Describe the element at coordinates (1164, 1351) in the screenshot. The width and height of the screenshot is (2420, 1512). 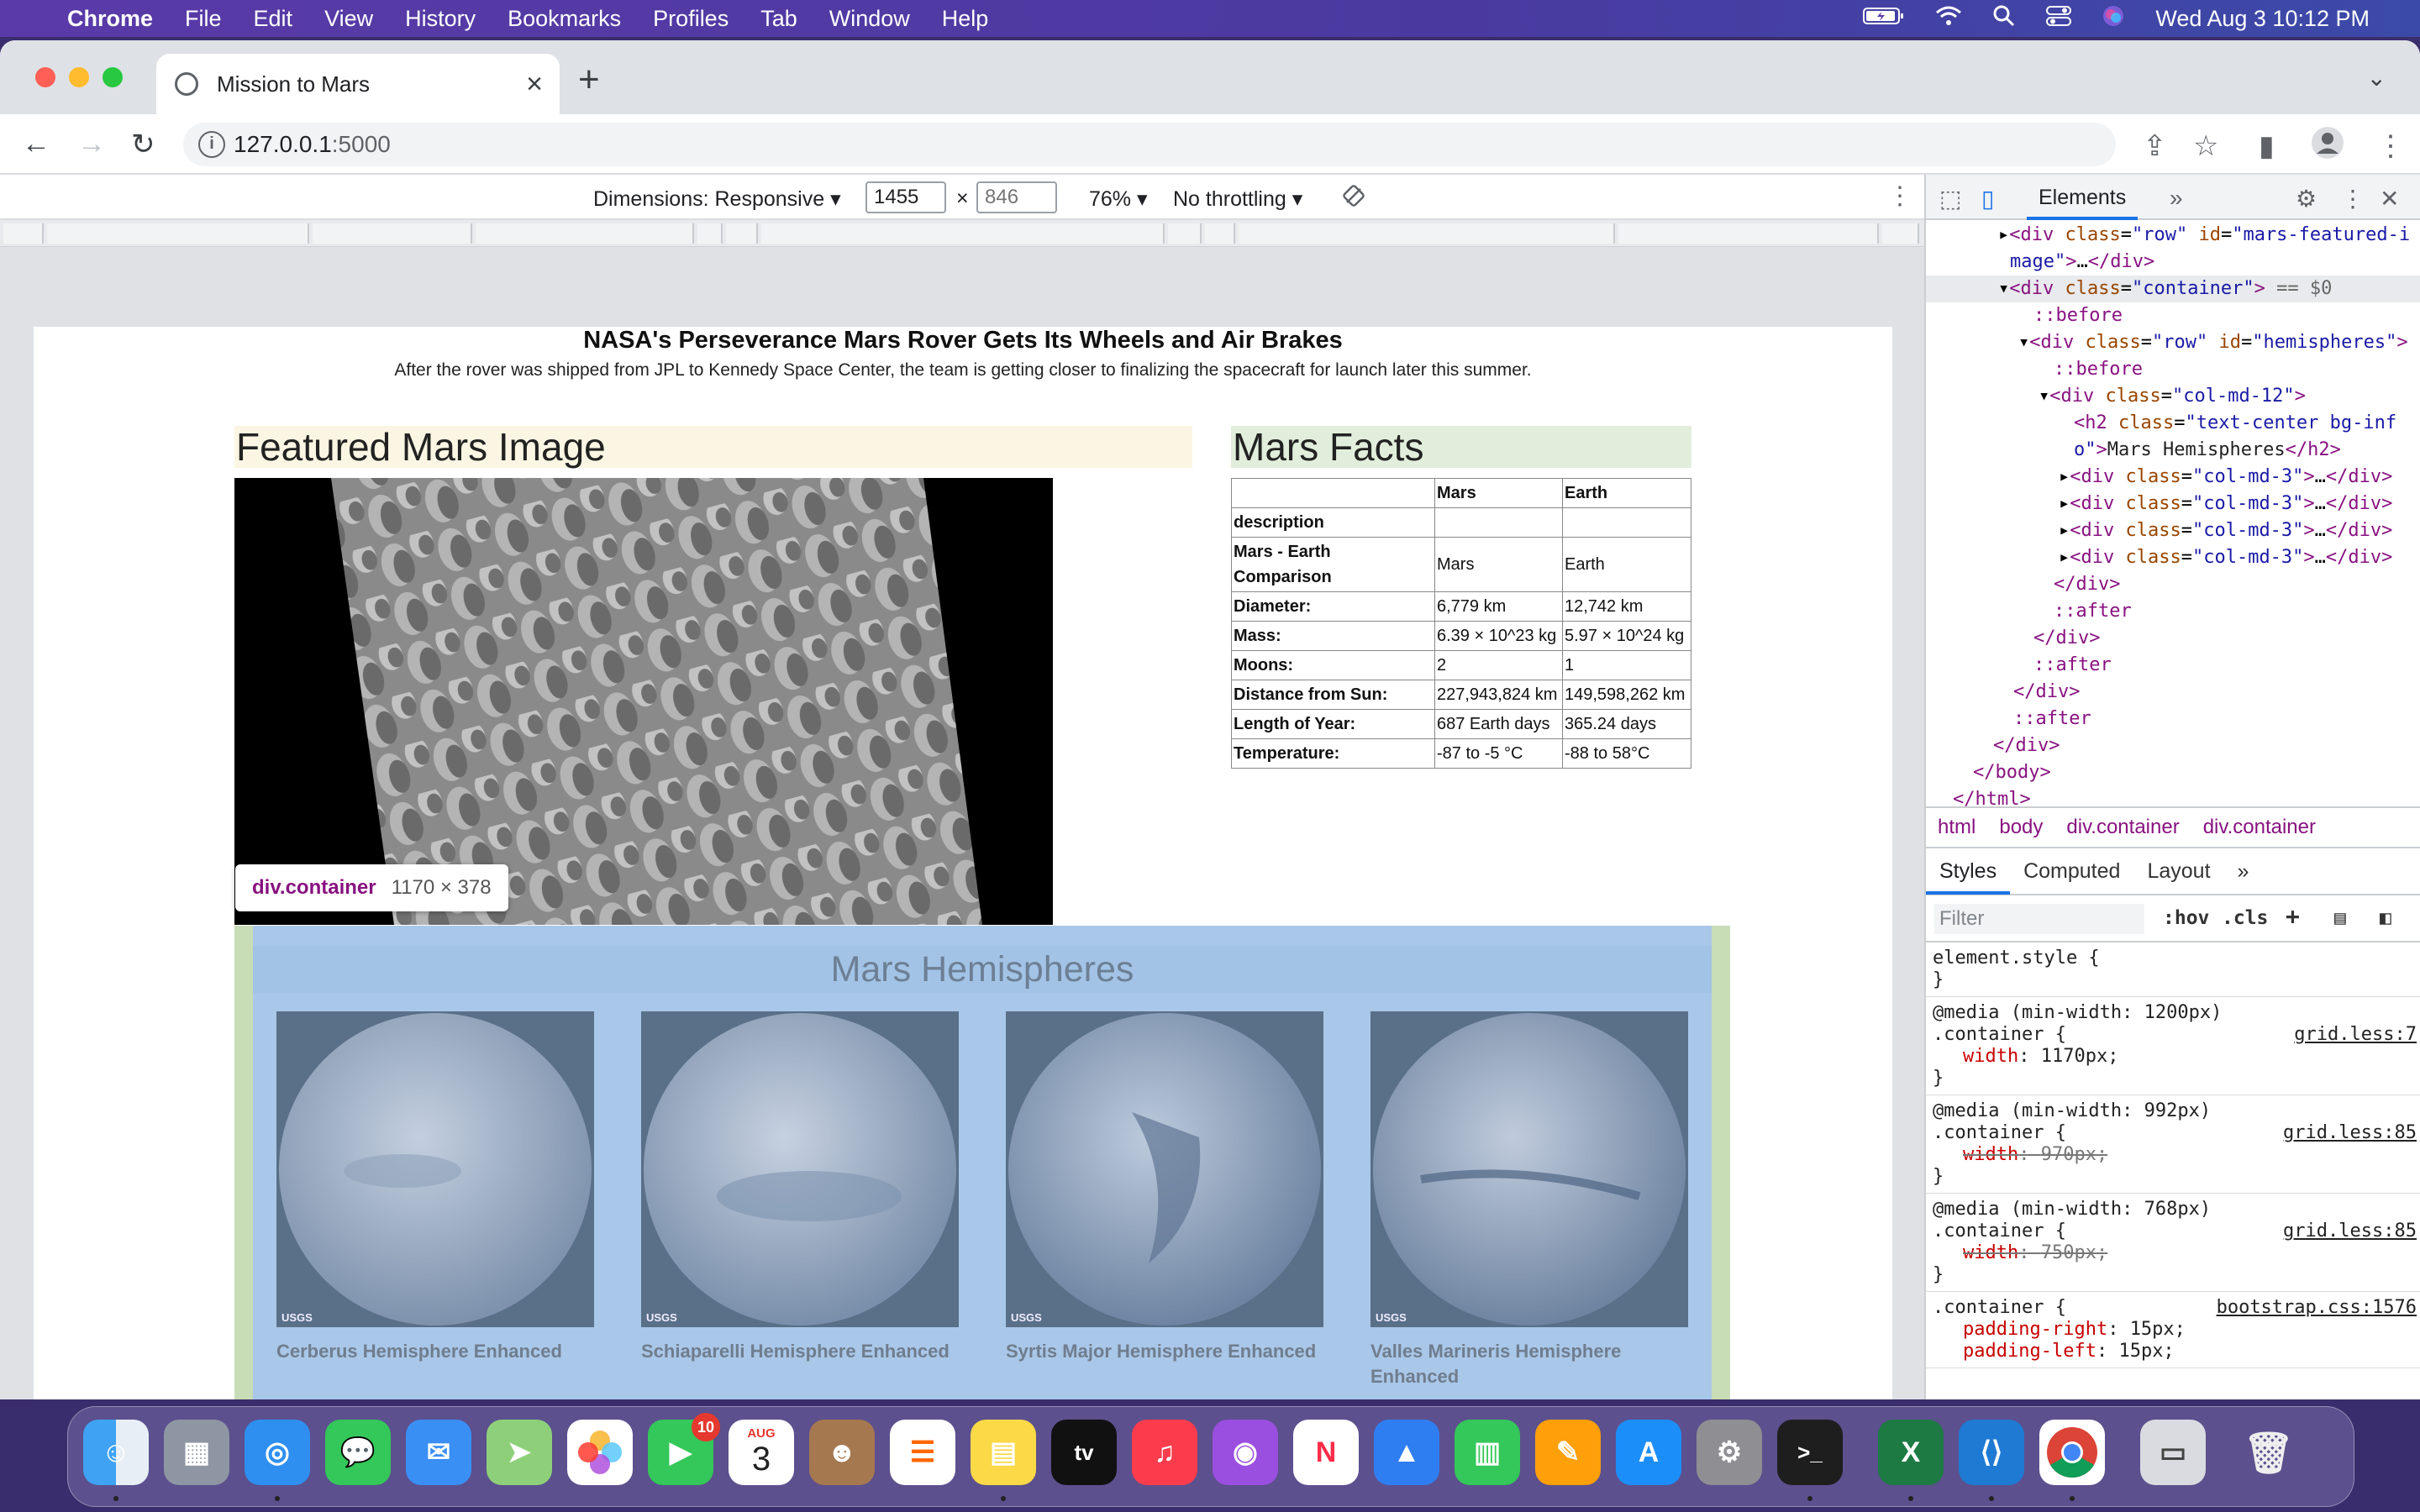
I see `hemisphere-caption: Syrtis Major Hemisphere Enhanced` at that location.